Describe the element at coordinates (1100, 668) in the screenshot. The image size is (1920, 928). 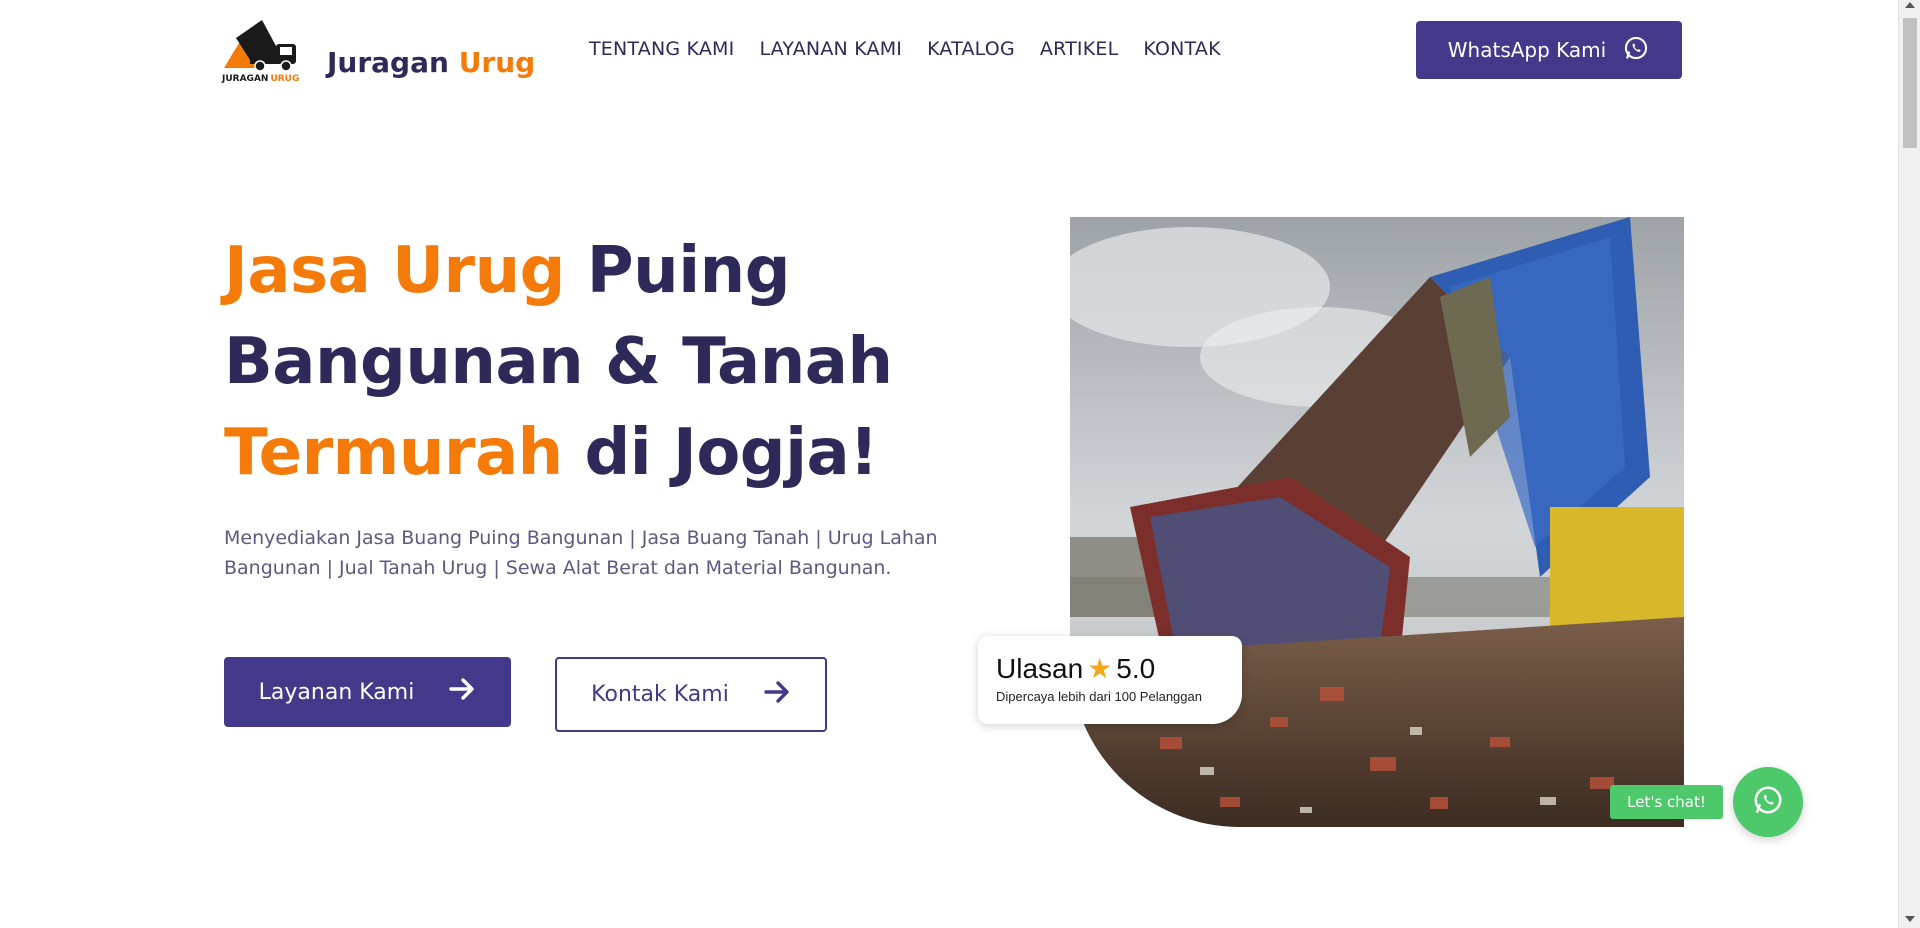
I see `star-icon: ★` at that location.